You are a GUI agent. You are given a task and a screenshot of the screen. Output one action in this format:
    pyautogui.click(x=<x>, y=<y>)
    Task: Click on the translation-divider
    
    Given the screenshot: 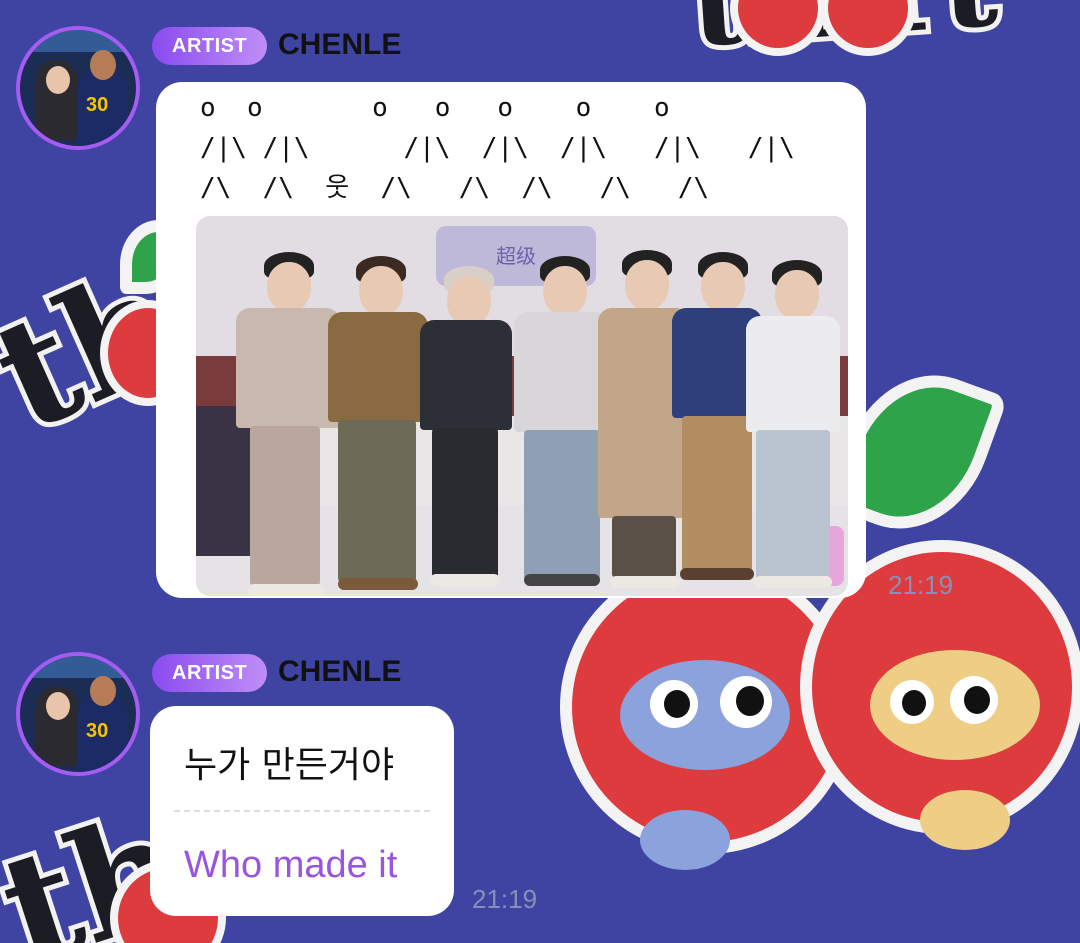 What is the action you would take?
    pyautogui.click(x=302, y=811)
    